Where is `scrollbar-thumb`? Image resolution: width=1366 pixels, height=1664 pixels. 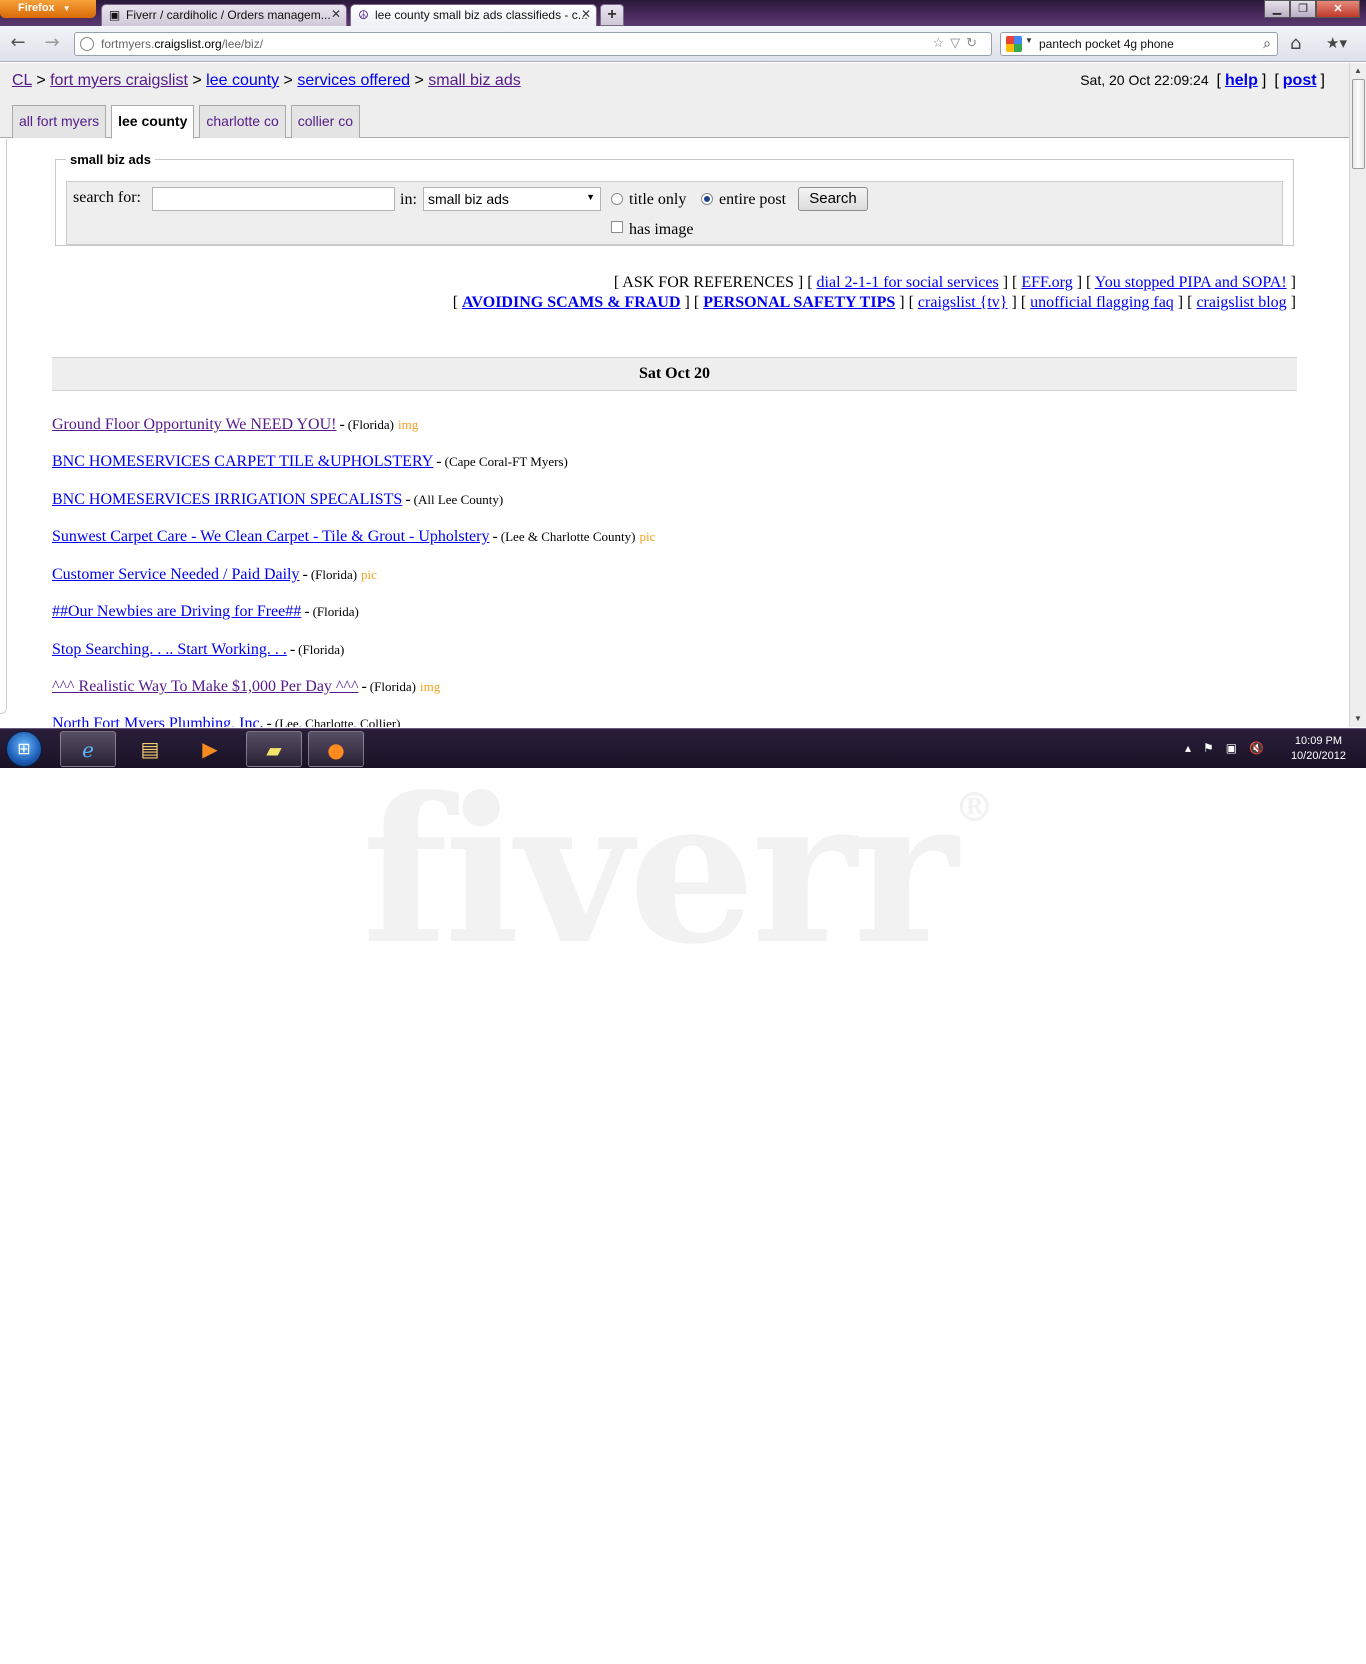
scrollbar-thumb is located at coordinates (1358, 124).